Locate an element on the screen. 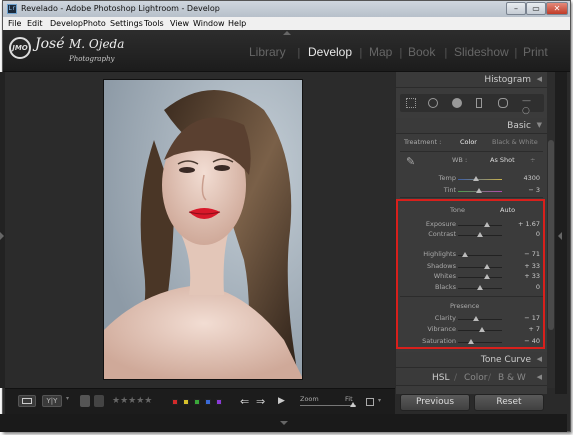  tint-label: Tint is located at coordinates (449, 190).